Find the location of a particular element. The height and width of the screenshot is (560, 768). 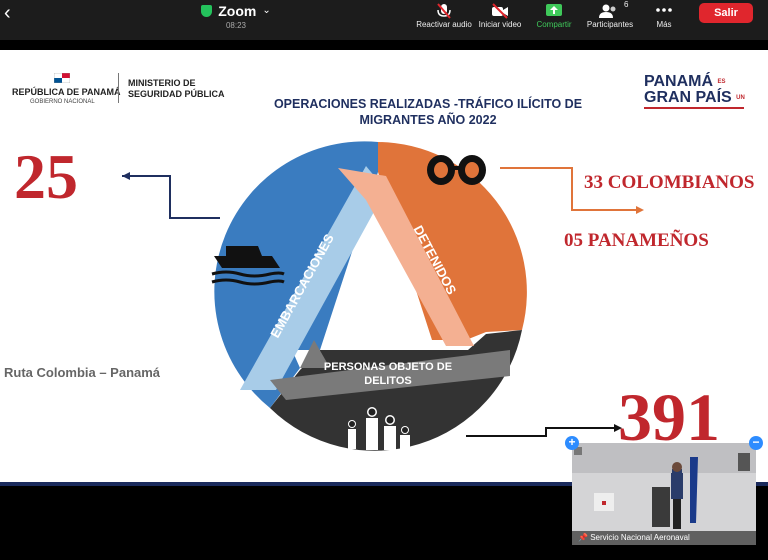

ministry-line1: MINISTERIO DE is located at coordinates (162, 83).